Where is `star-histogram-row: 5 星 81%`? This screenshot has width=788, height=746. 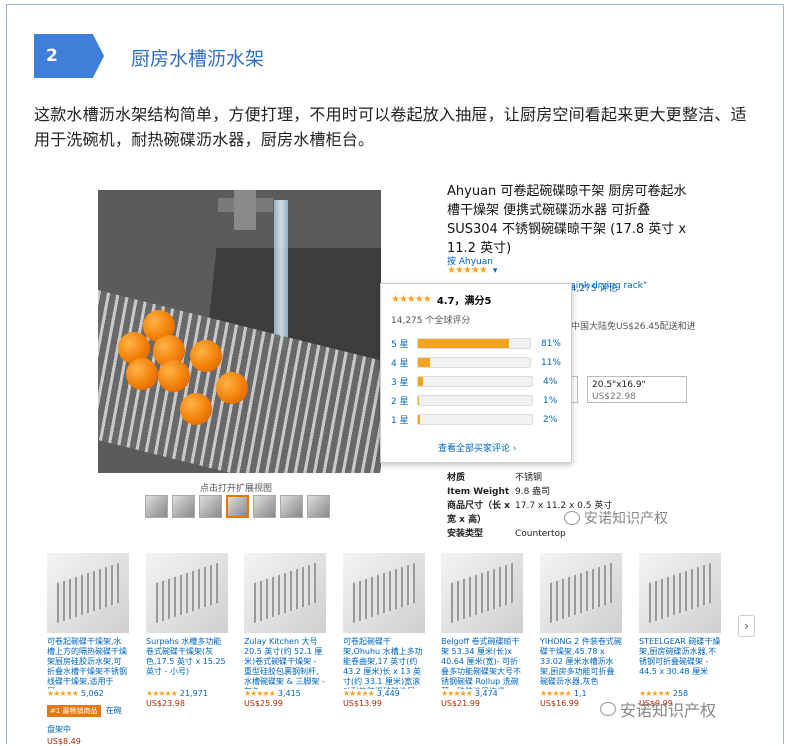
star-histogram-row: 5 星 81% is located at coordinates (476, 343).